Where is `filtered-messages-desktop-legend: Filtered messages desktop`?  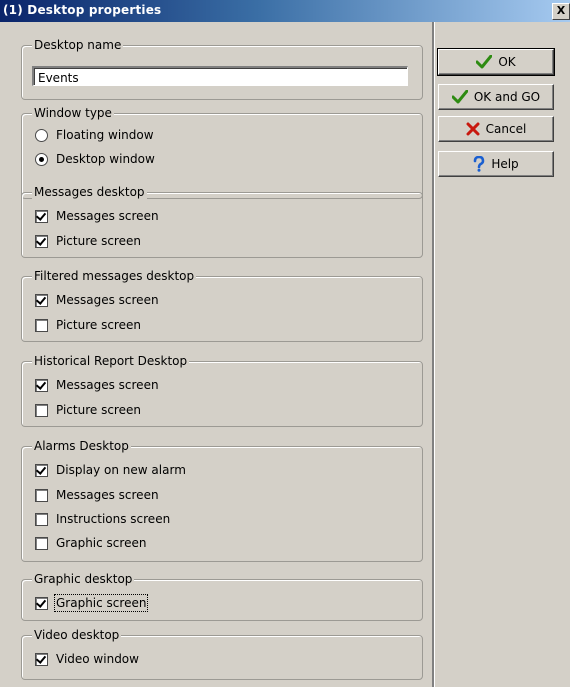
filtered-messages-desktop-legend: Filtered messages desktop is located at coordinates (114, 276).